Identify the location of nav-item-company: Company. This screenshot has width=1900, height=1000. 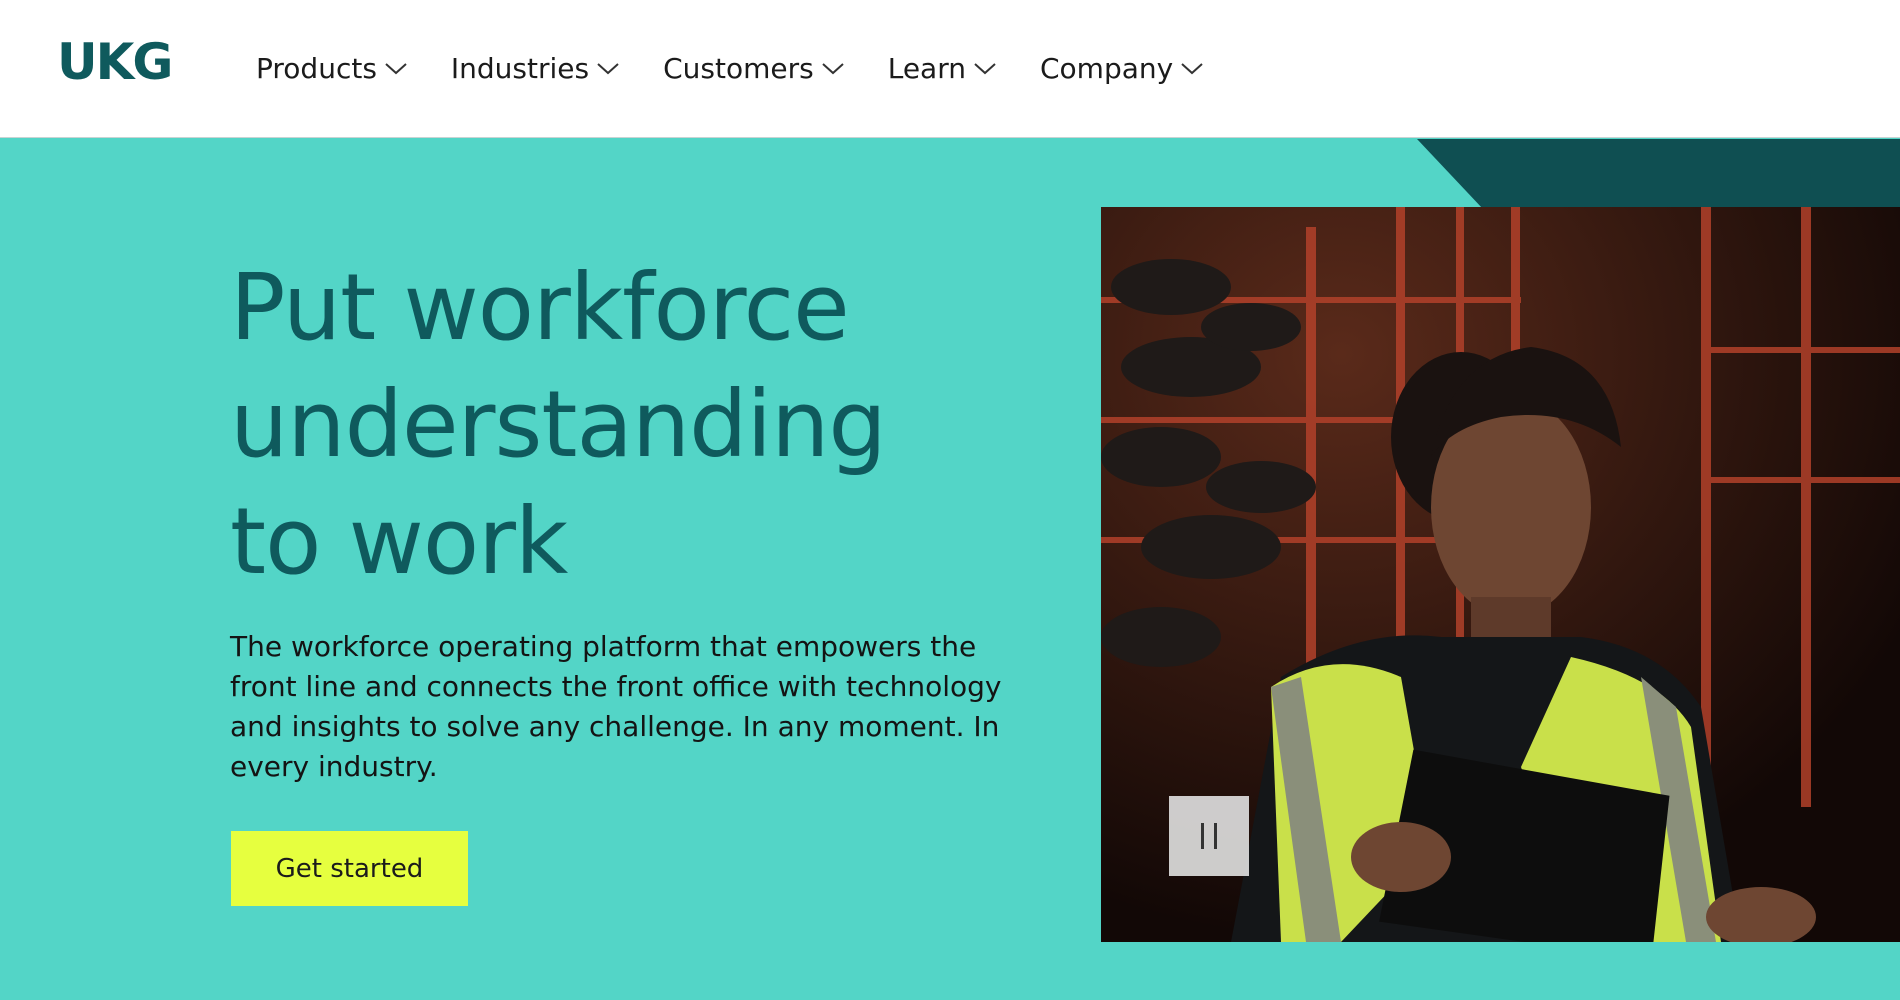
(1122, 68).